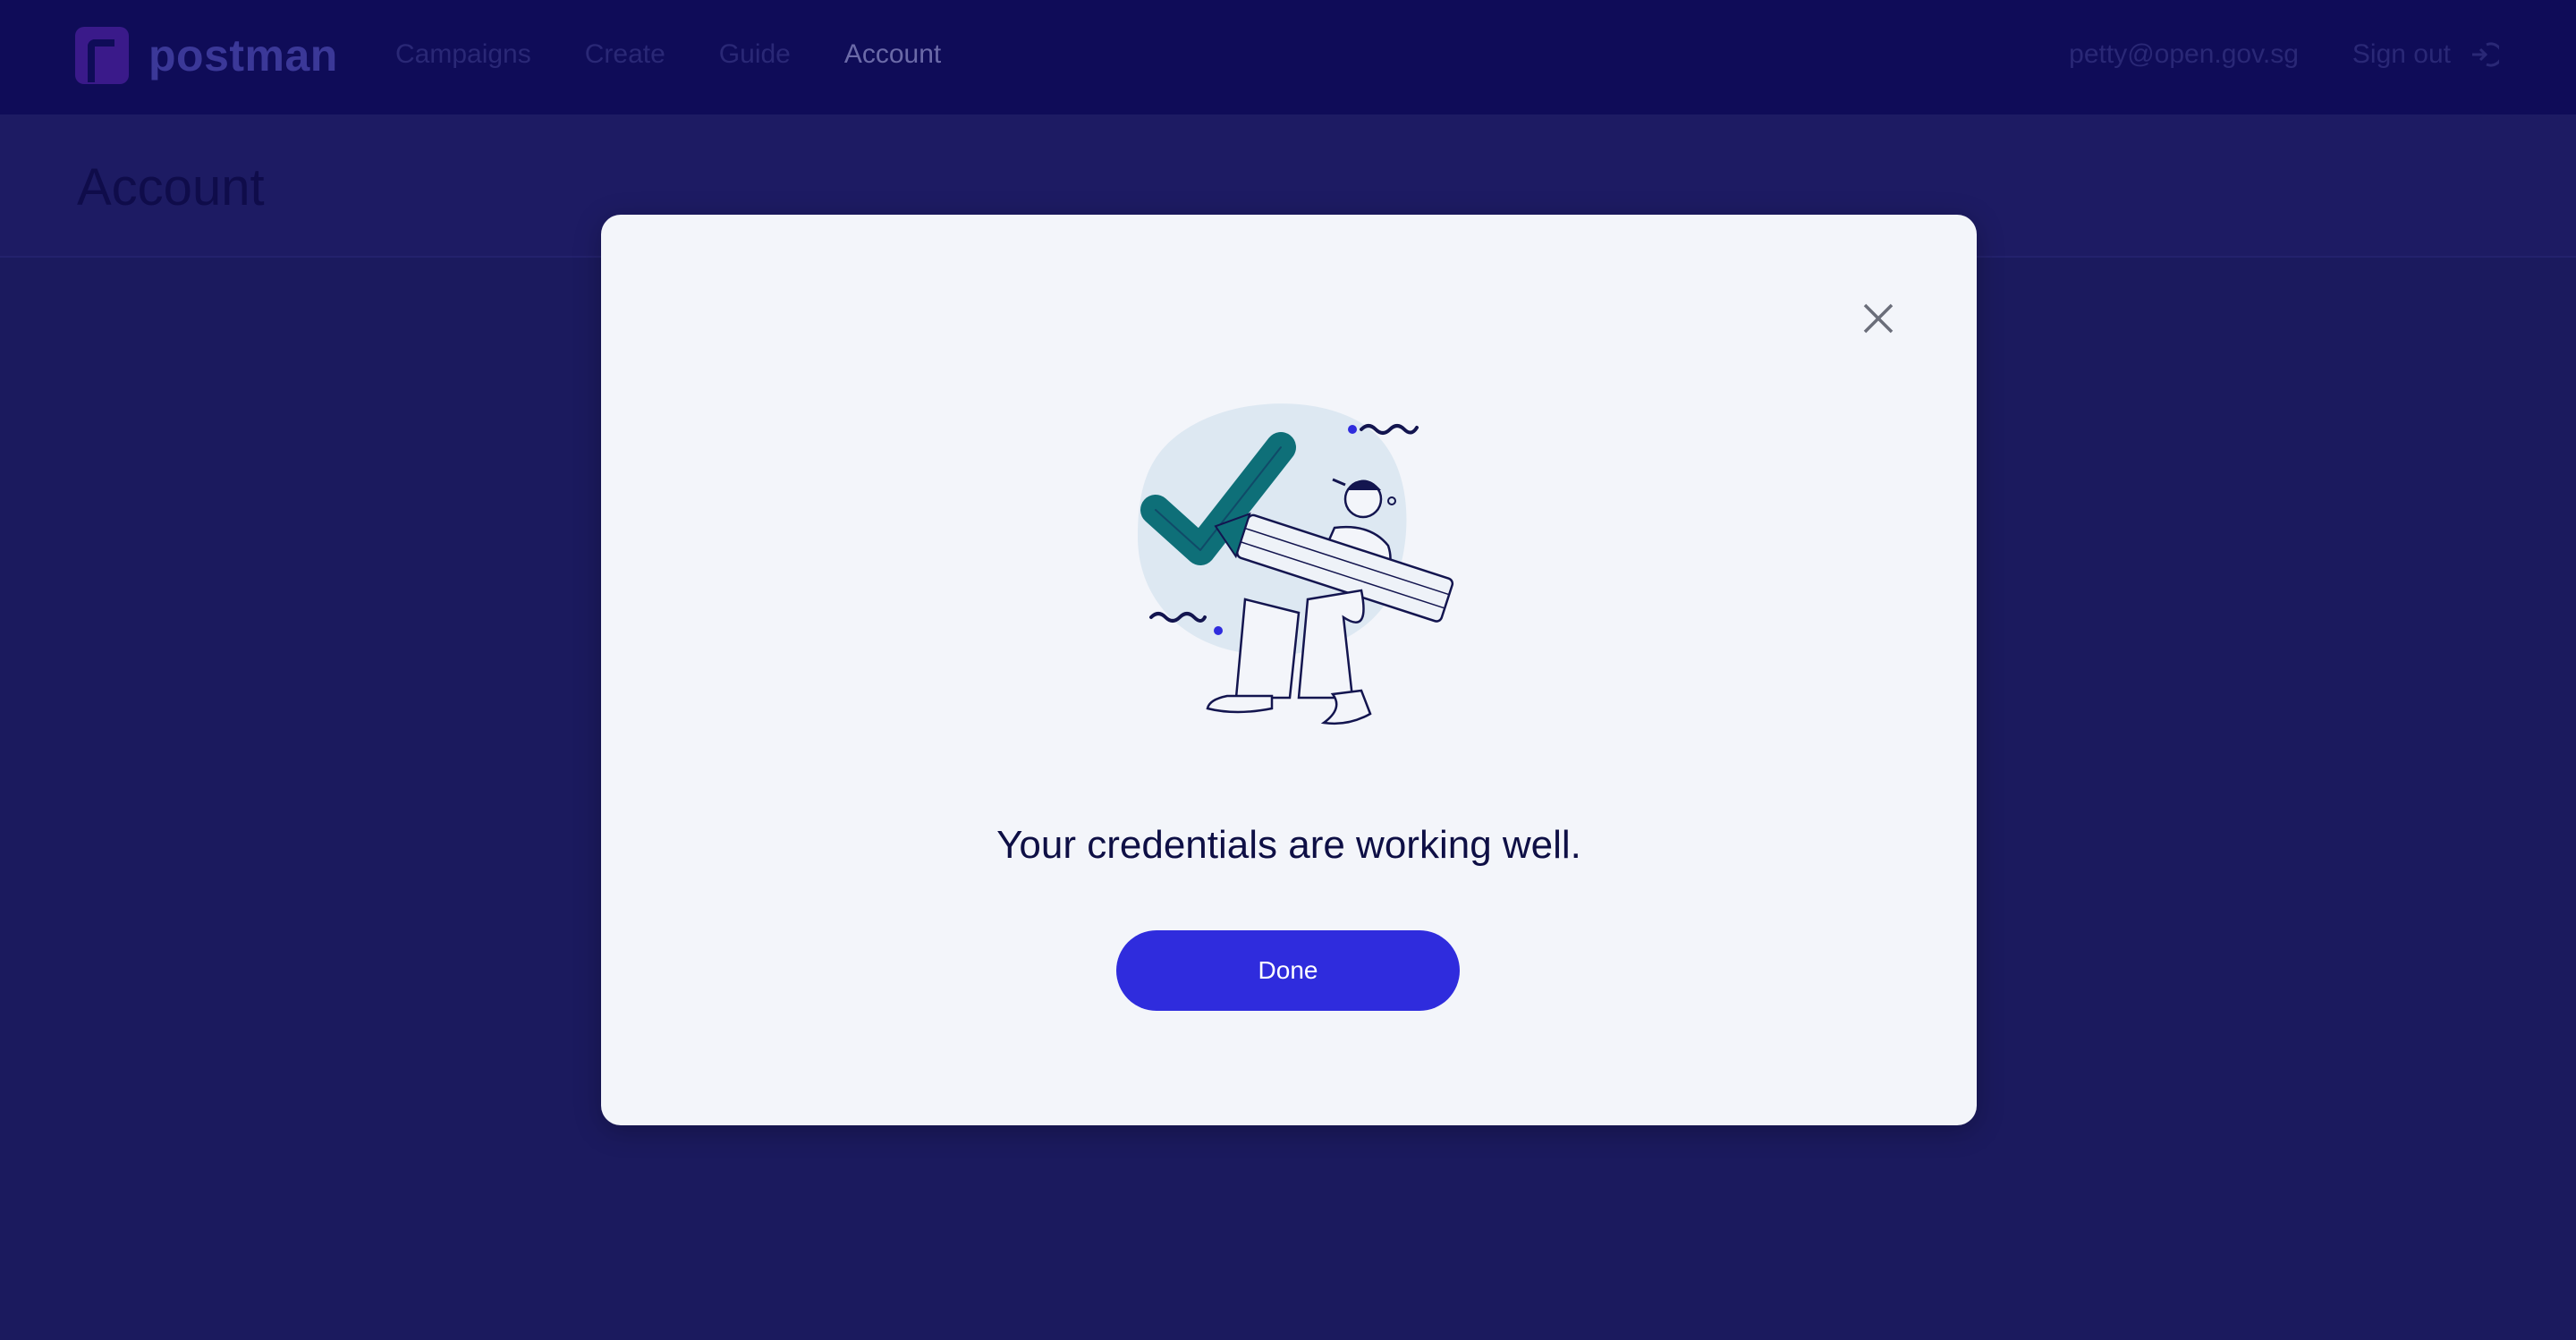  What do you see at coordinates (2401, 54) in the screenshot?
I see `sign-out-label: Sign out` at bounding box center [2401, 54].